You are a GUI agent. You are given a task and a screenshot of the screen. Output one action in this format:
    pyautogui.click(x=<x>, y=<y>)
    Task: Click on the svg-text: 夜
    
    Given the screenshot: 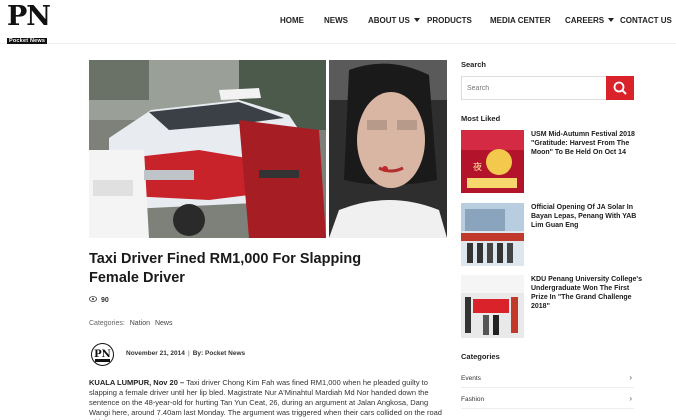 What is the action you would take?
    pyautogui.click(x=477, y=167)
    